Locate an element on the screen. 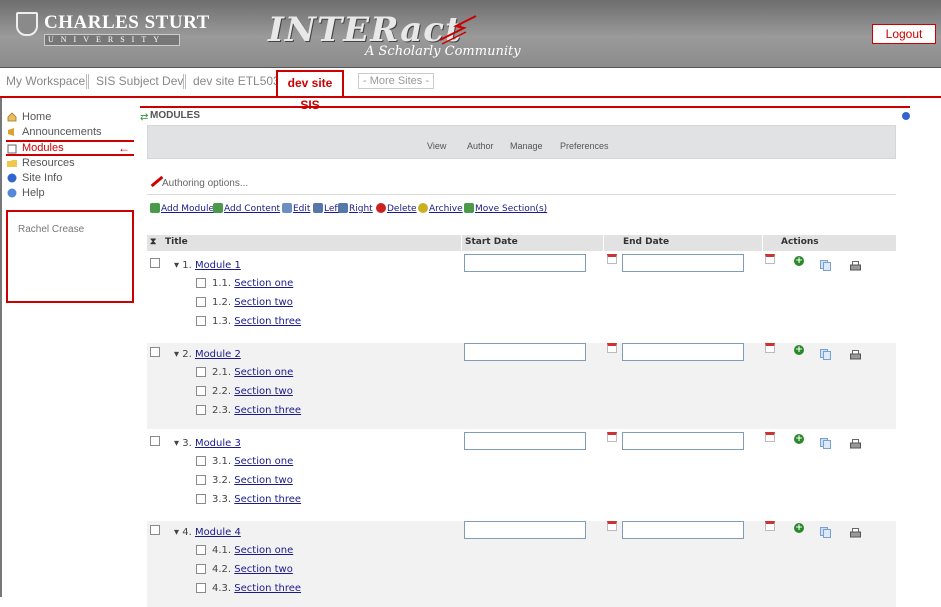 The image size is (941, 607). portlet-help-icon is located at coordinates (906, 116).